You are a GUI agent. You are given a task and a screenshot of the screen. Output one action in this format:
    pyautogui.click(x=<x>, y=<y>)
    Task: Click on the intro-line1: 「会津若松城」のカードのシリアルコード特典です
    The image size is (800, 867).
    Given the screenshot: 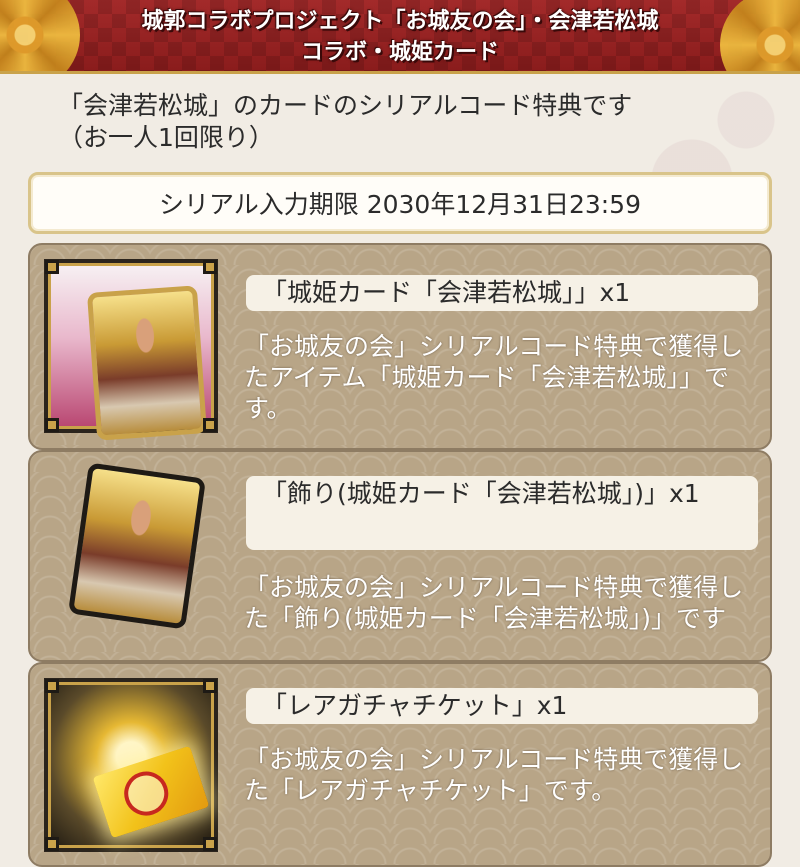 What is the action you would take?
    pyautogui.click(x=345, y=105)
    